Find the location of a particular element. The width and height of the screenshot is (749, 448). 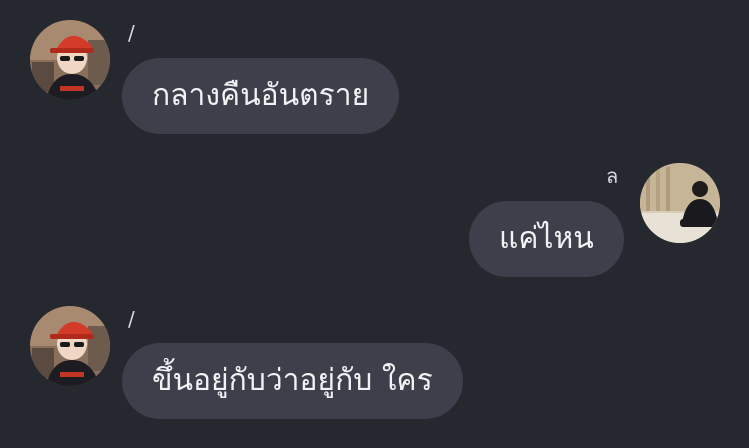

message-bubble: ขึ้นอยู่กับว่าอยู่กับ ใคร is located at coordinates (292, 381).